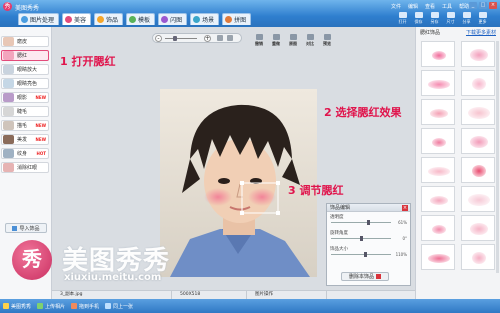 The height and width of the screenshot is (313, 500). What do you see at coordinates (402, 222) in the screenshot?
I see `opacity-value: 61%` at bounding box center [402, 222].